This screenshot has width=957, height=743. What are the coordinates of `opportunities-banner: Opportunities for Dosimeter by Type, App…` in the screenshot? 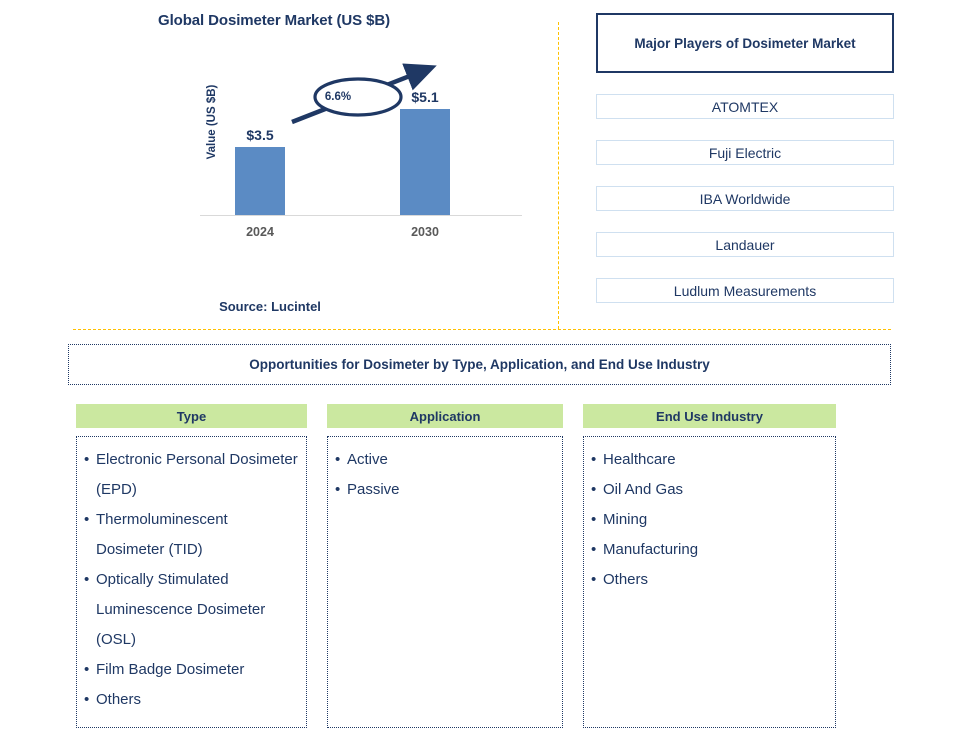 It's located at (479, 364).